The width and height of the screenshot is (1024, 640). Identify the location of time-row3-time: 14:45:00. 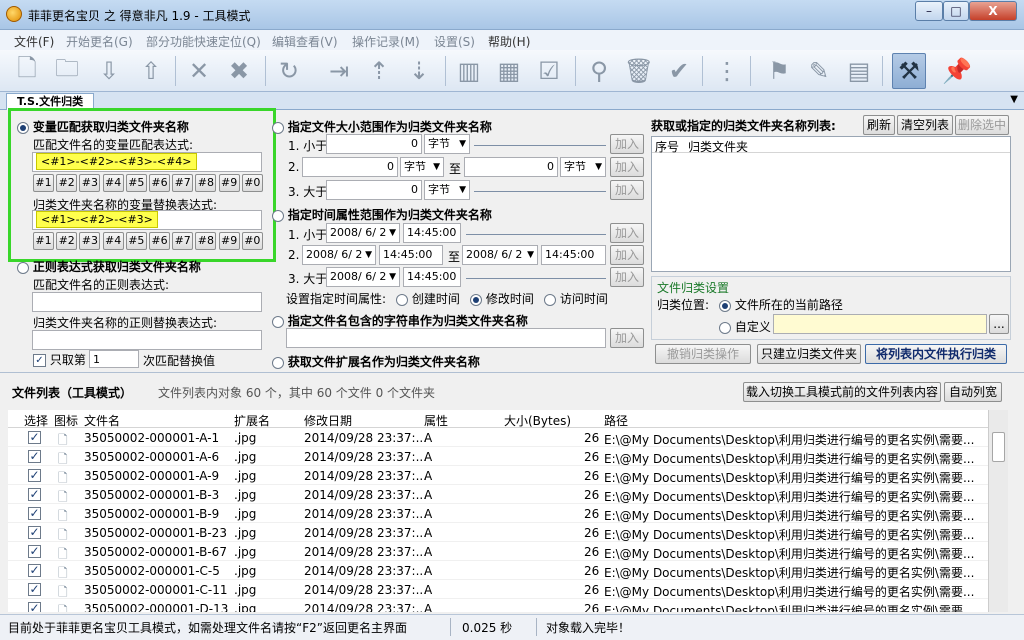
(432, 277).